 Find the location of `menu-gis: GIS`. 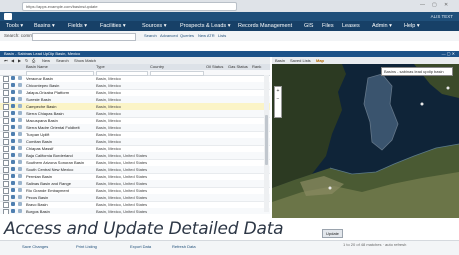

menu-gis: GIS is located at coordinates (308, 26).